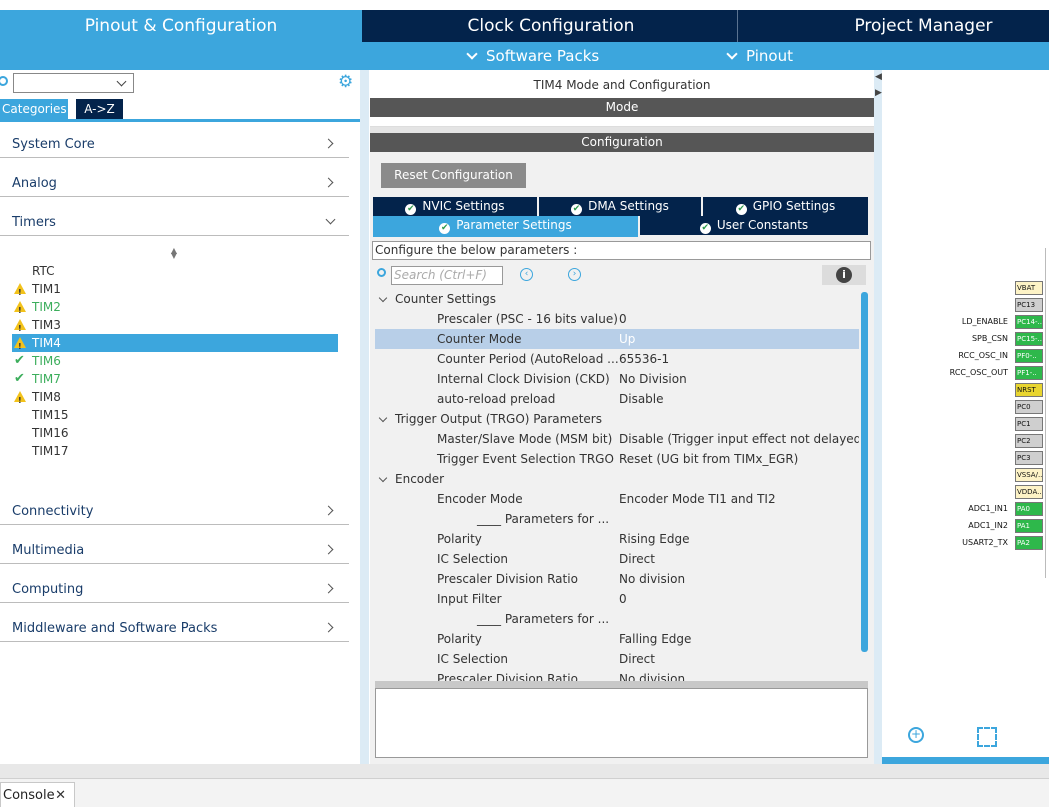 The image size is (1049, 808). Describe the element at coordinates (708, 459) in the screenshot. I see `parameter-value: Reset (UG bit from TIMx_EGR)` at that location.